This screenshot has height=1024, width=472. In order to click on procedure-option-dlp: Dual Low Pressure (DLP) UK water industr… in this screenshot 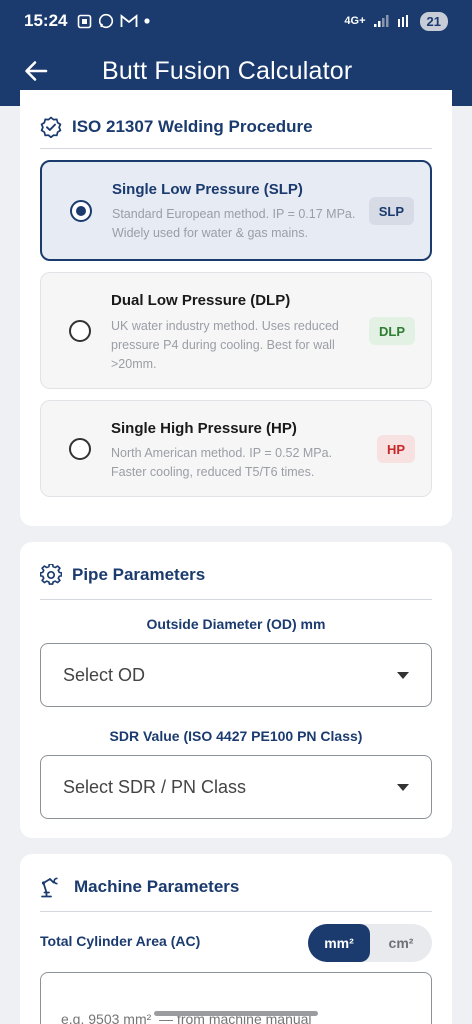, I will do `click(236, 330)`.